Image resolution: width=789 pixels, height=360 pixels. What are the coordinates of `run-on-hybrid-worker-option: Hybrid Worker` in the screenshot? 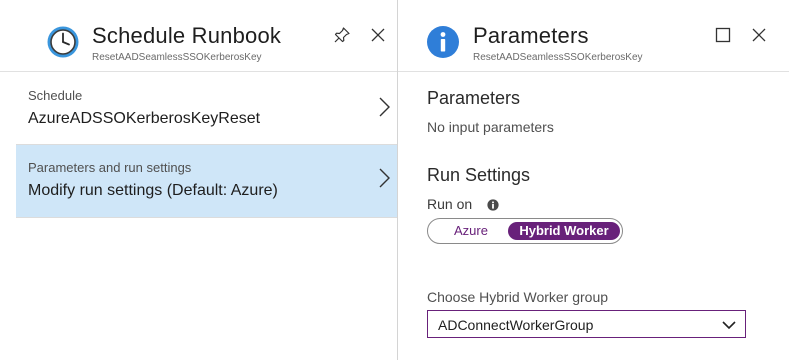 It's located at (564, 231).